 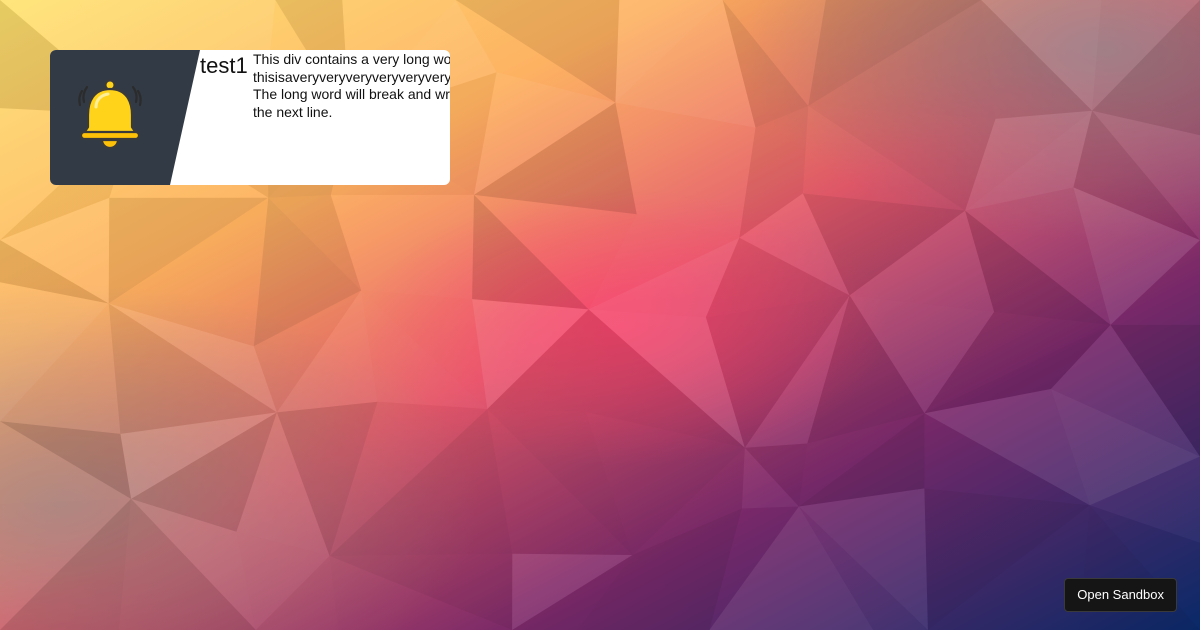 I want to click on open-sandbox-button: Open Sandbox, so click(x=1120, y=595).